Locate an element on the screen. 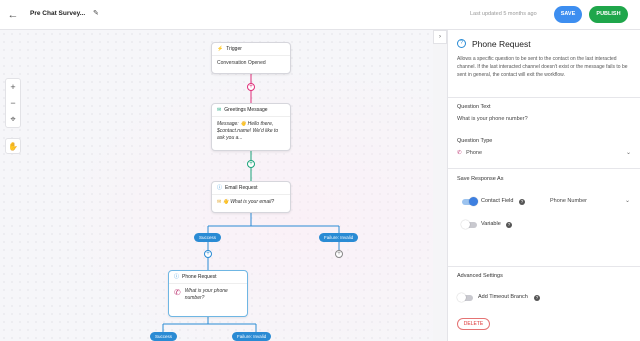 The width and height of the screenshot is (640, 341). message-icon: ✉ is located at coordinates (219, 109).